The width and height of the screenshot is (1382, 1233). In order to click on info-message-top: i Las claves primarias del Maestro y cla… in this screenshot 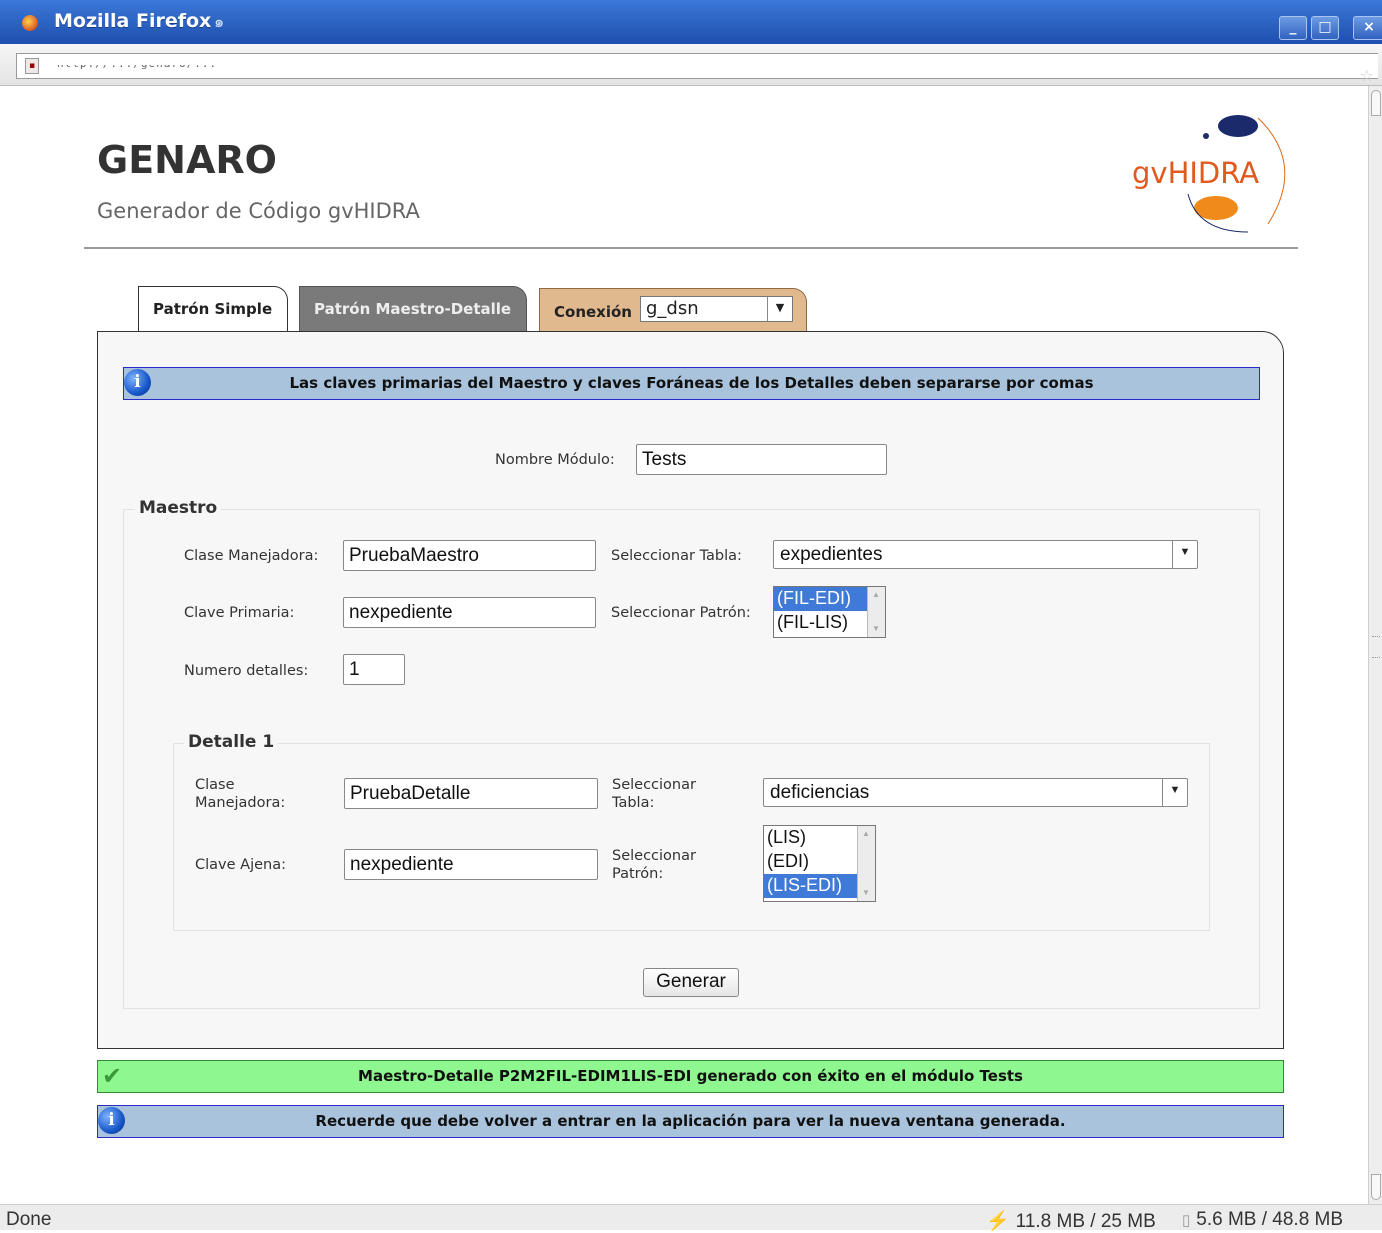, I will do `click(691, 383)`.